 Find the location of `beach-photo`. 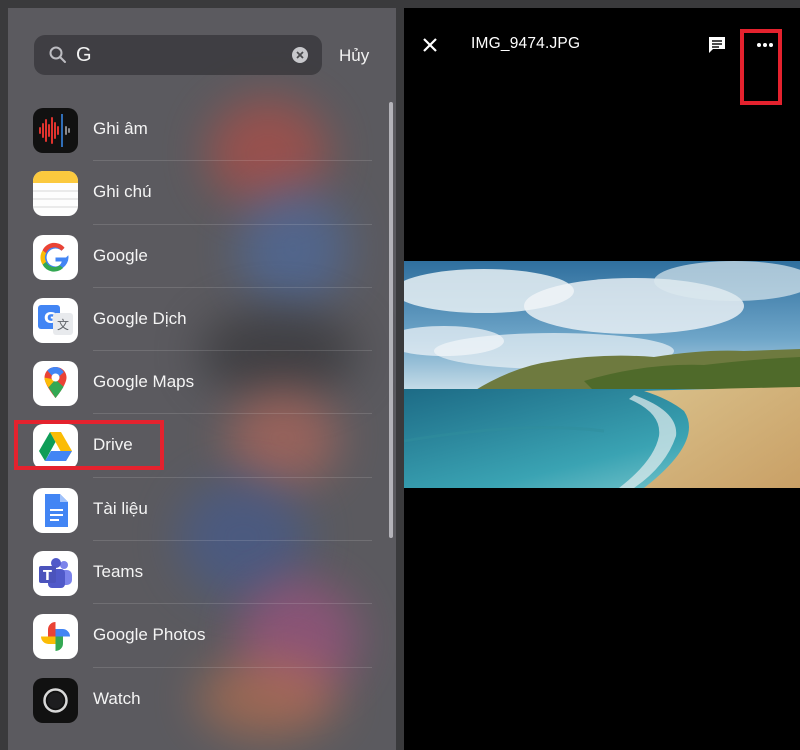

beach-photo is located at coordinates (602, 374).